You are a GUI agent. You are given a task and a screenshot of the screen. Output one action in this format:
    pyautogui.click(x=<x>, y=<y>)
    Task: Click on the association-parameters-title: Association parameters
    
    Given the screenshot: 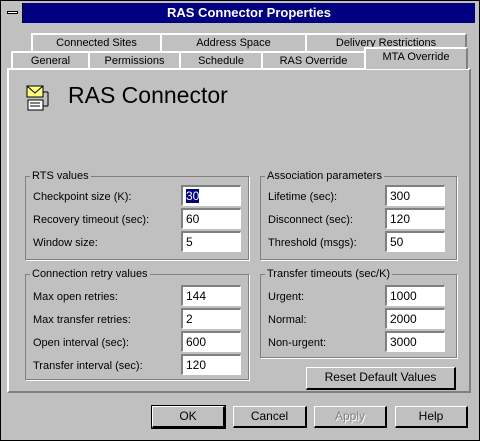 What is the action you would take?
    pyautogui.click(x=324, y=176)
    